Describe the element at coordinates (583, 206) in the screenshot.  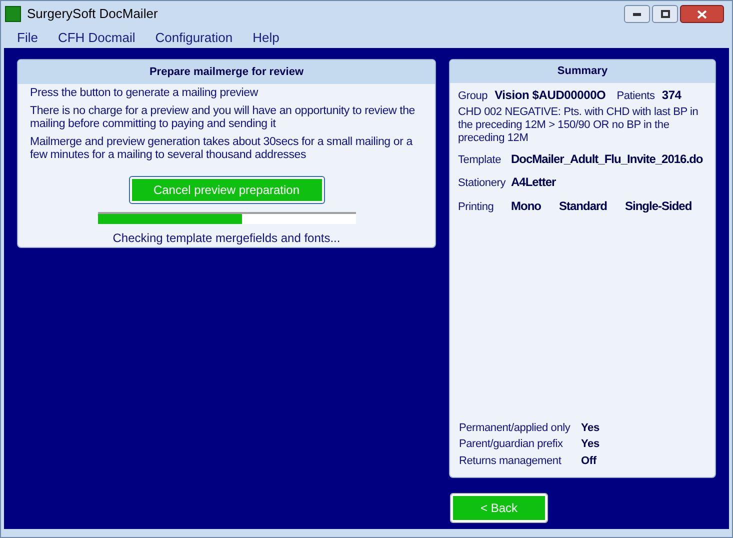
I see `field-value: Standard` at that location.